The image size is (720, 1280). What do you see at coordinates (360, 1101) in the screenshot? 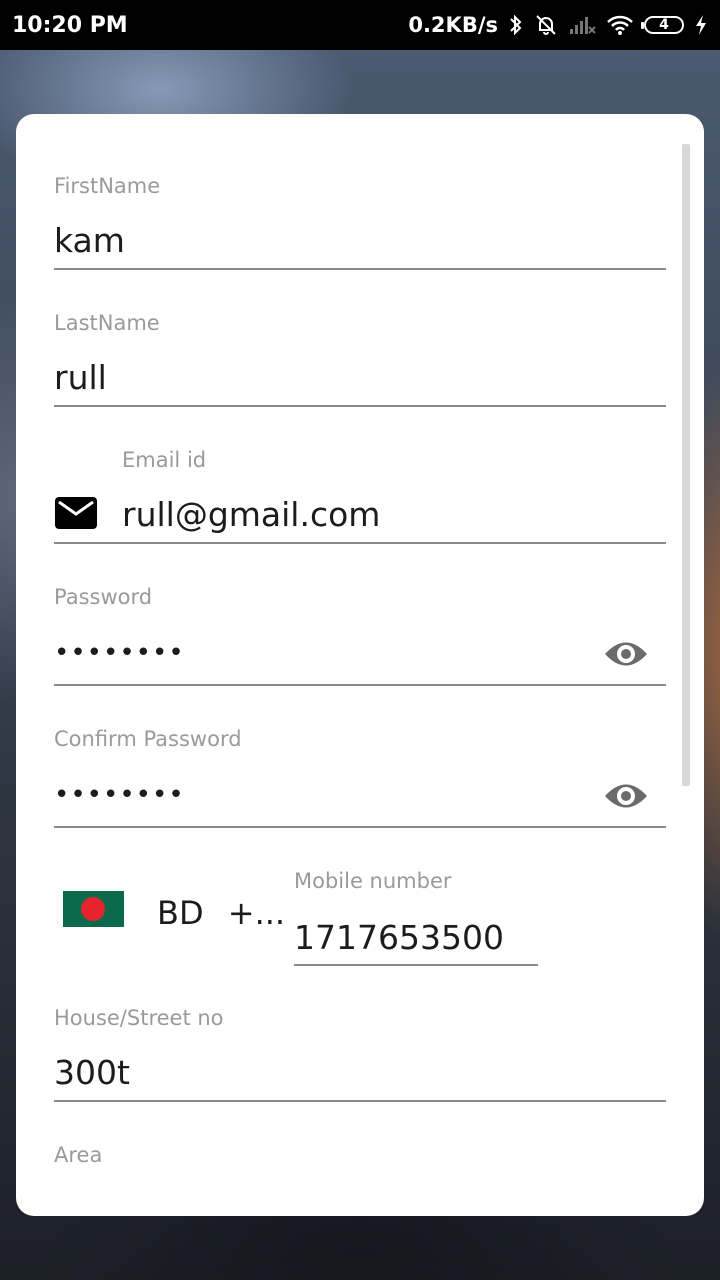
I see `house-street-underline` at bounding box center [360, 1101].